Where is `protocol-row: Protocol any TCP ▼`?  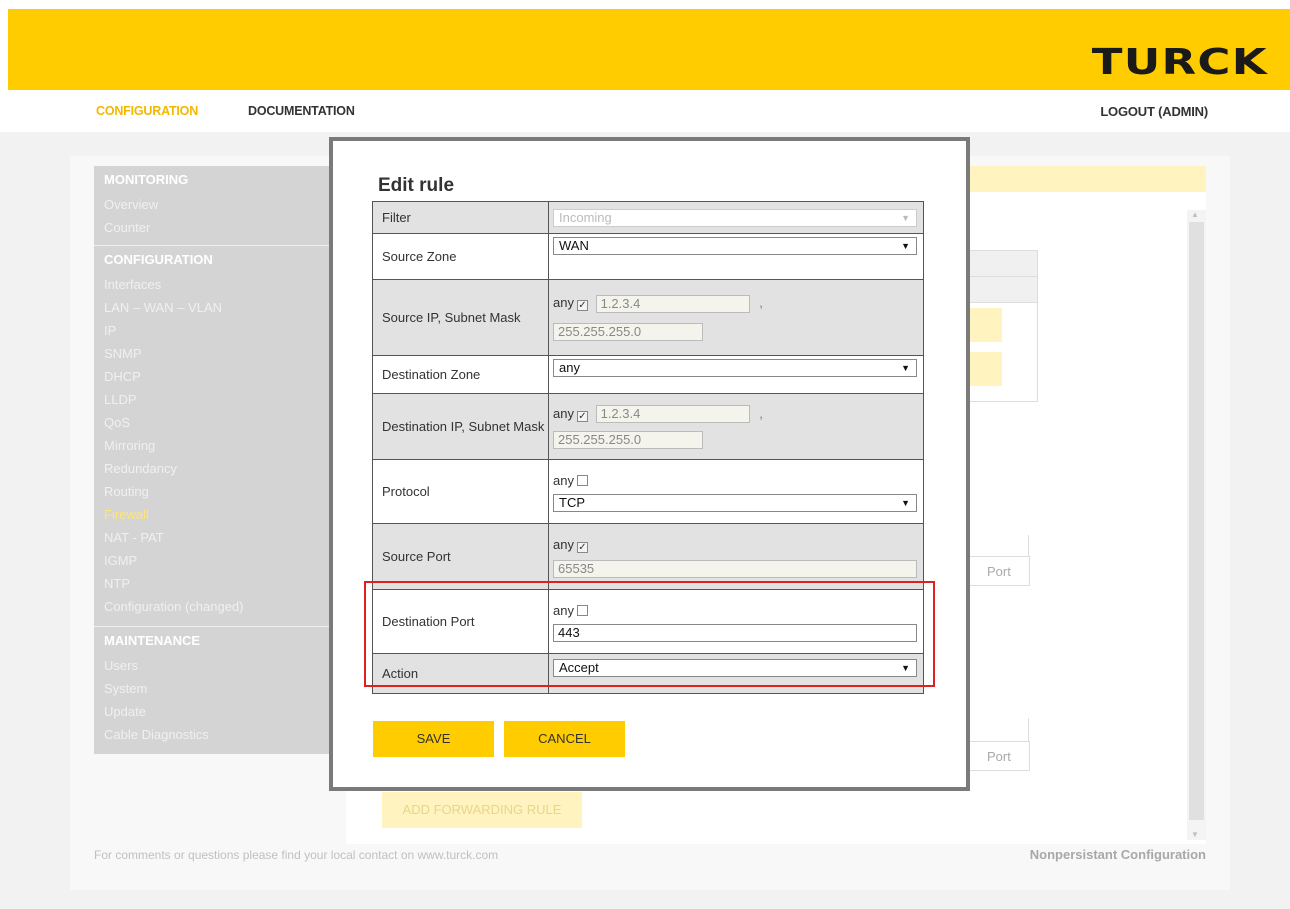
protocol-row: Protocol any TCP ▼ is located at coordinates (648, 491).